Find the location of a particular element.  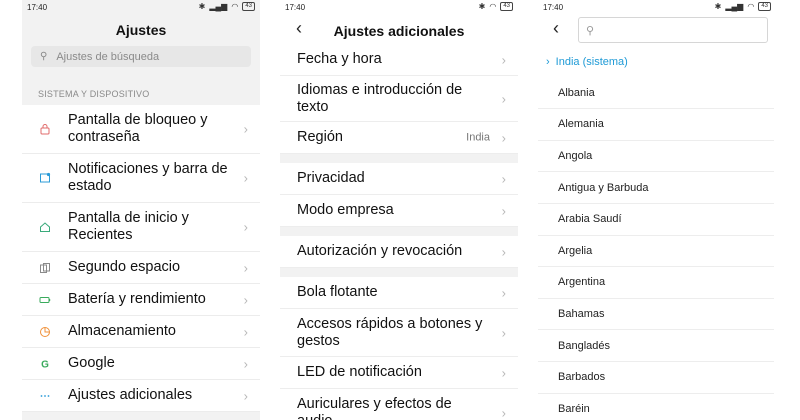

additional-settings-item-label: Región is located at coordinates (320, 137).